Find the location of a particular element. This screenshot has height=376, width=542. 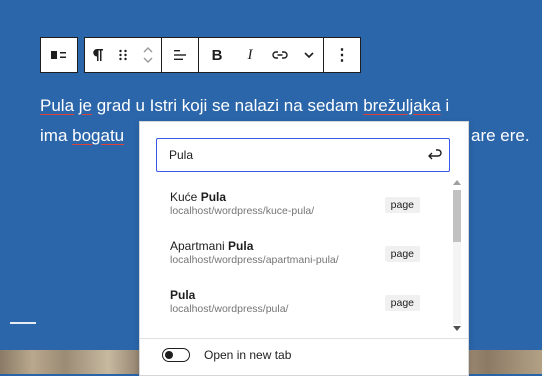

formatting-group: B I ⋮ is located at coordinates (222, 55).